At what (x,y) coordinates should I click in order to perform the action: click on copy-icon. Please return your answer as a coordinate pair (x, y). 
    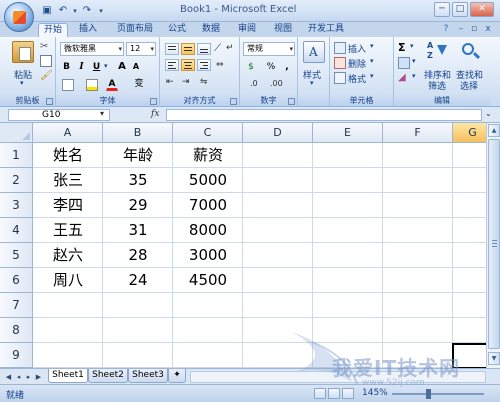
    Looking at the image, I should click on (46, 61).